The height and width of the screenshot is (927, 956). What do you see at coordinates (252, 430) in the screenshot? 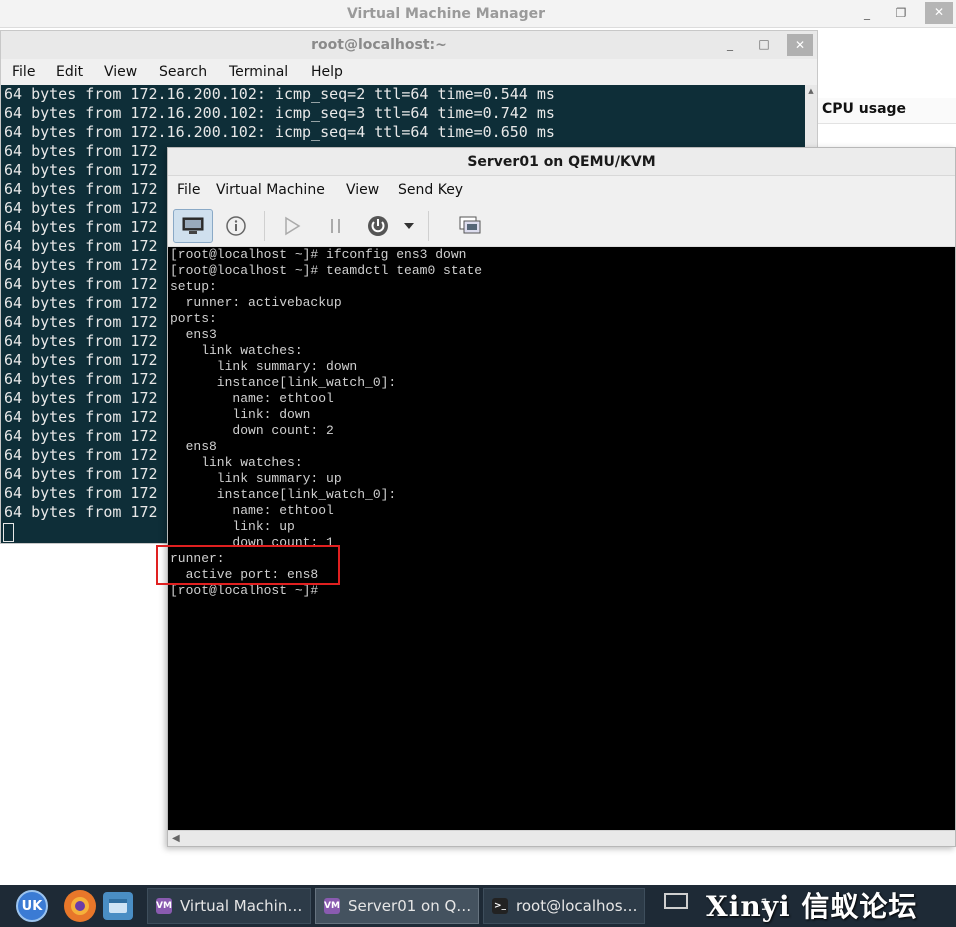
I see `console-line: down count: 2` at bounding box center [252, 430].